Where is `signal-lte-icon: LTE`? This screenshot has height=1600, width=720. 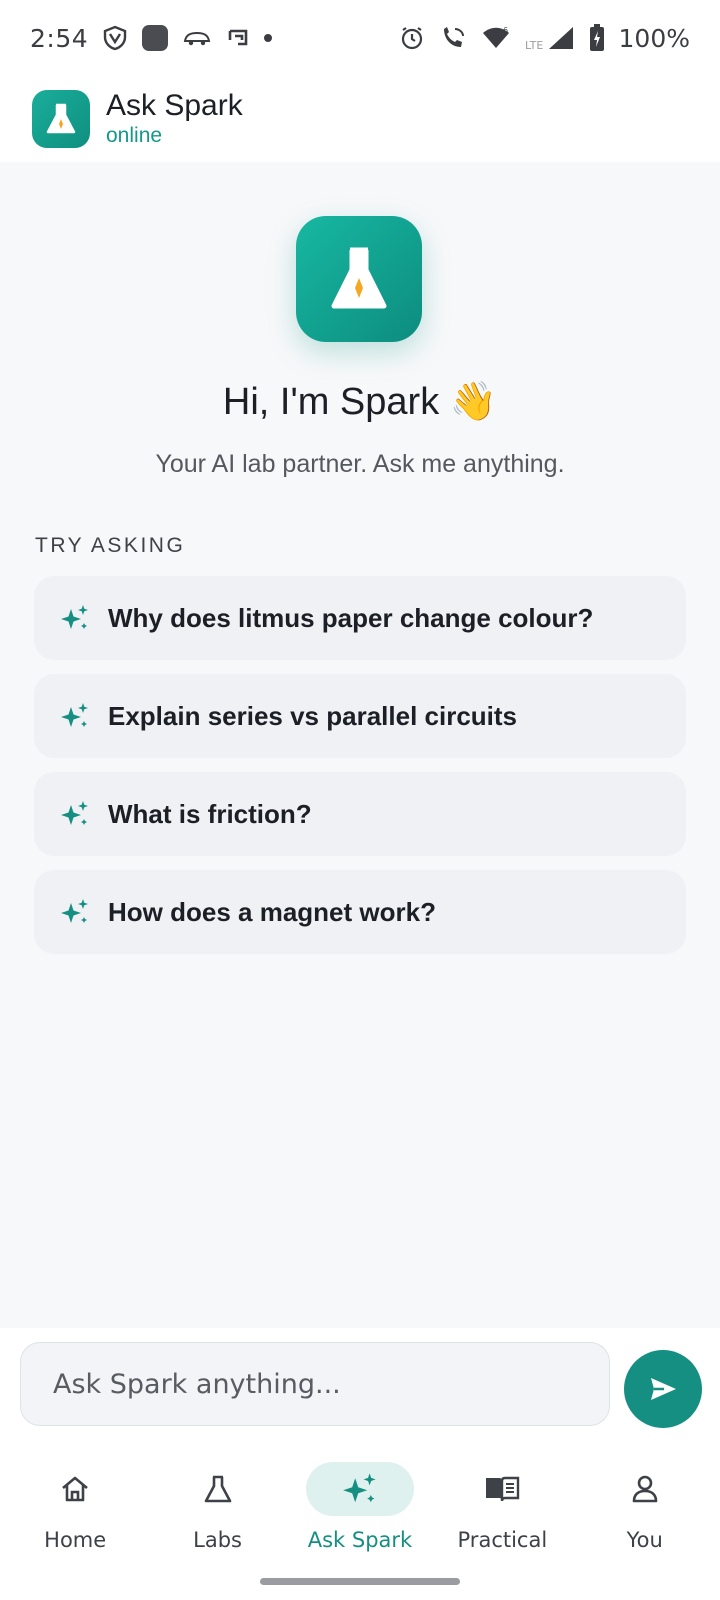 signal-lte-icon: LTE is located at coordinates (549, 39).